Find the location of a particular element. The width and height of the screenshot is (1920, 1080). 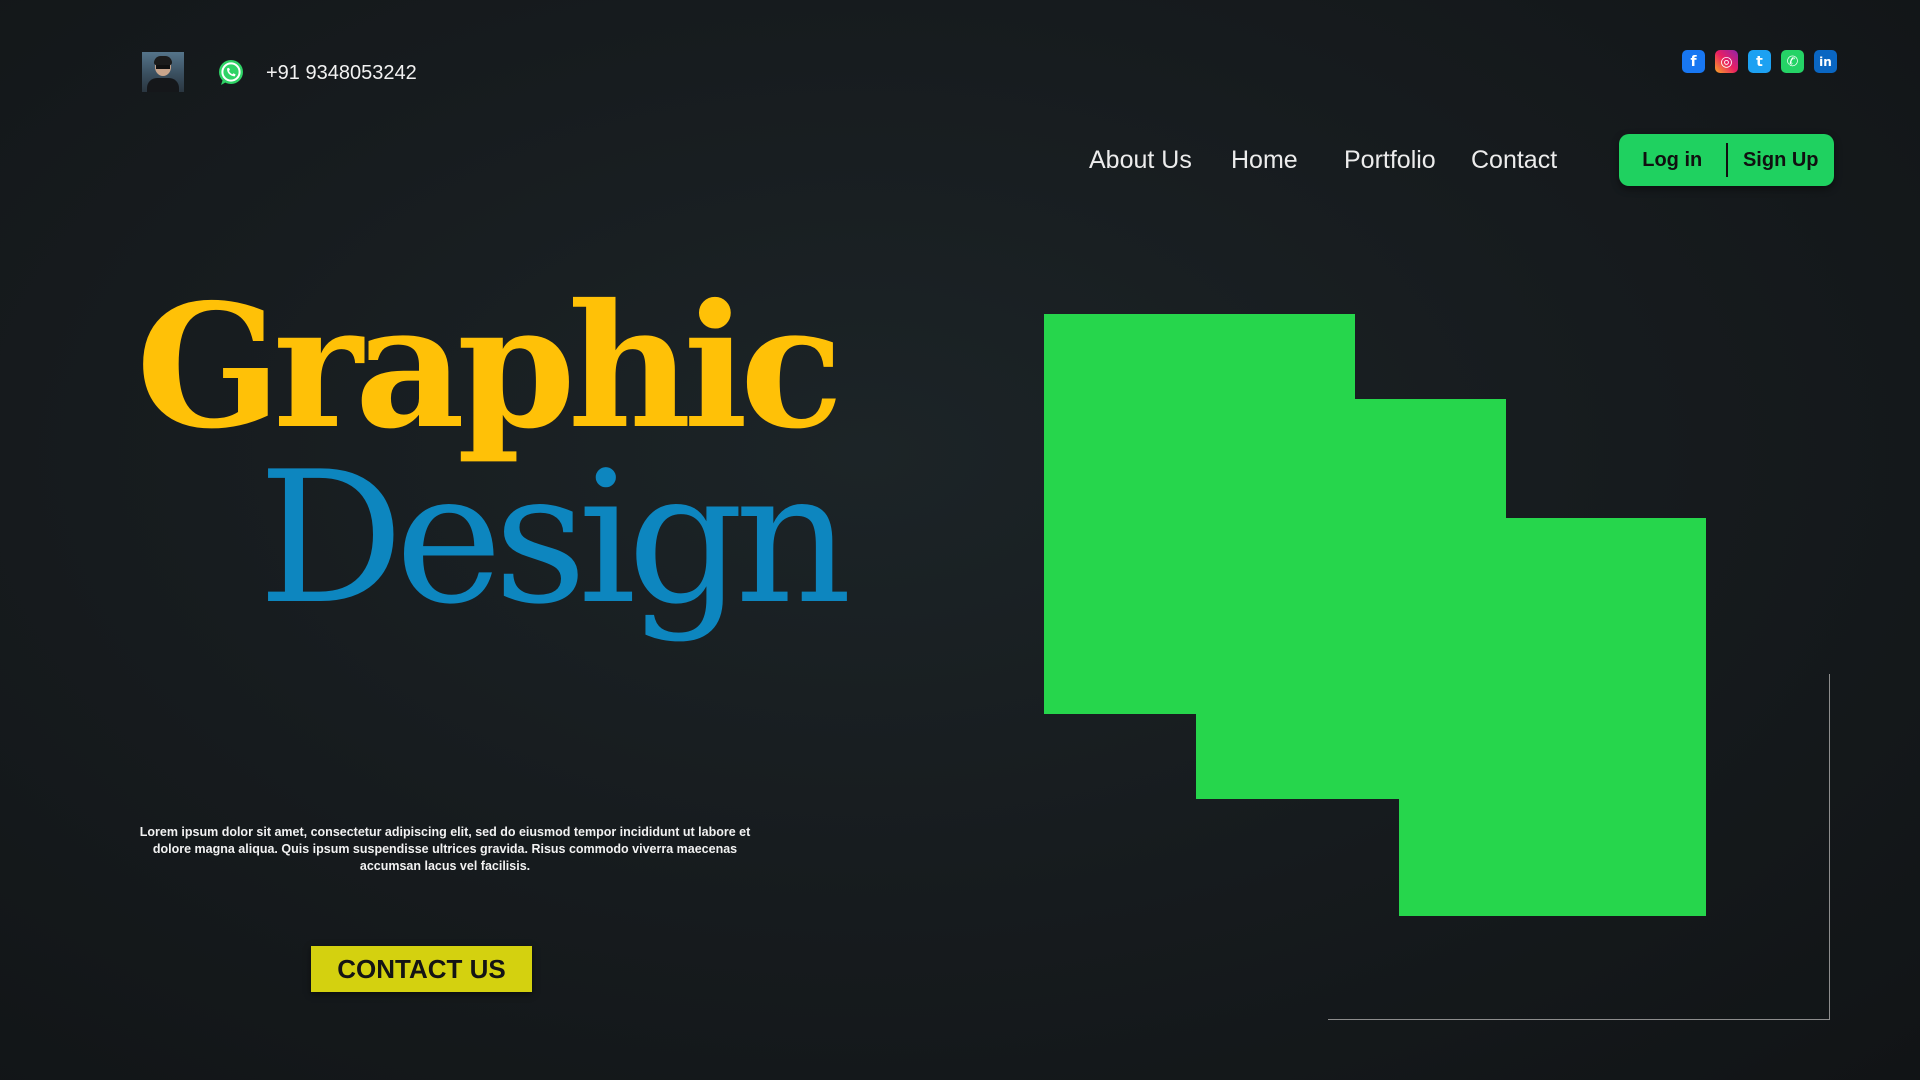

whatsapp-icon: ✆ is located at coordinates (1792, 61).